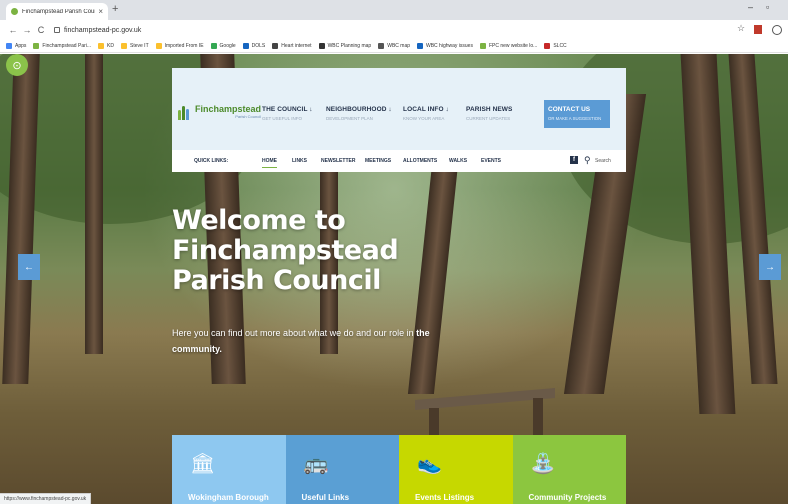 The width and height of the screenshot is (788, 504). I want to click on bookmark-item: Google, so click(223, 46).